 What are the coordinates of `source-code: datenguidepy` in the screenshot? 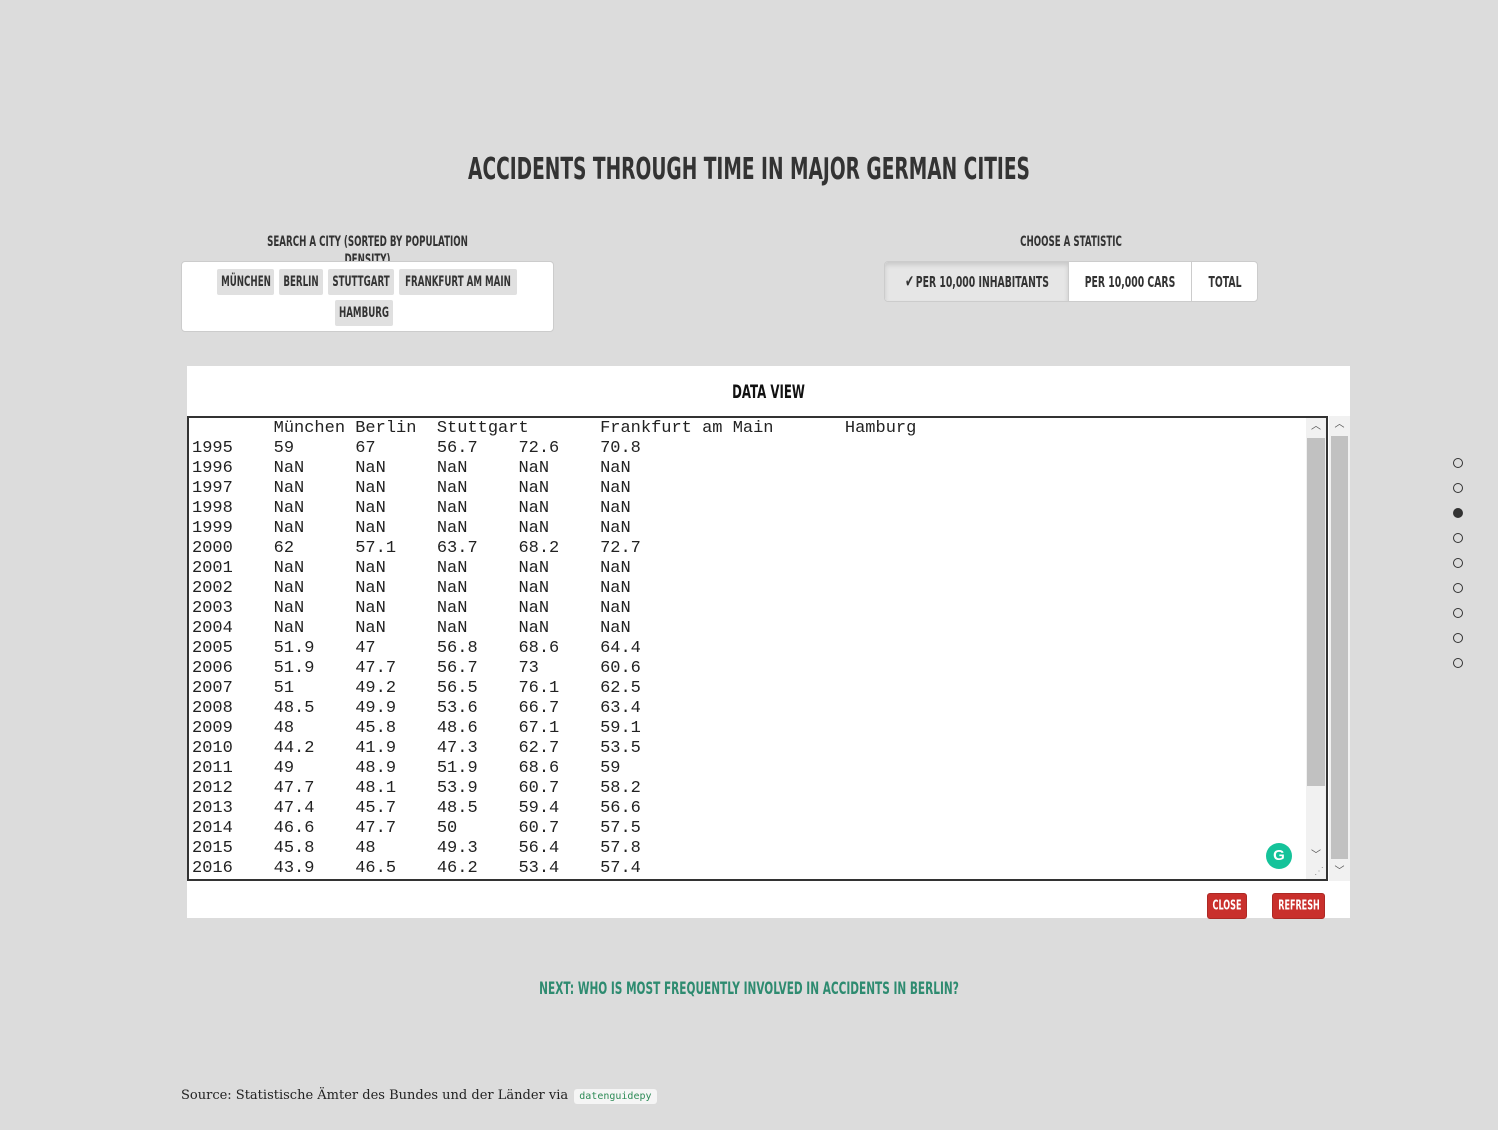 It's located at (615, 1096).